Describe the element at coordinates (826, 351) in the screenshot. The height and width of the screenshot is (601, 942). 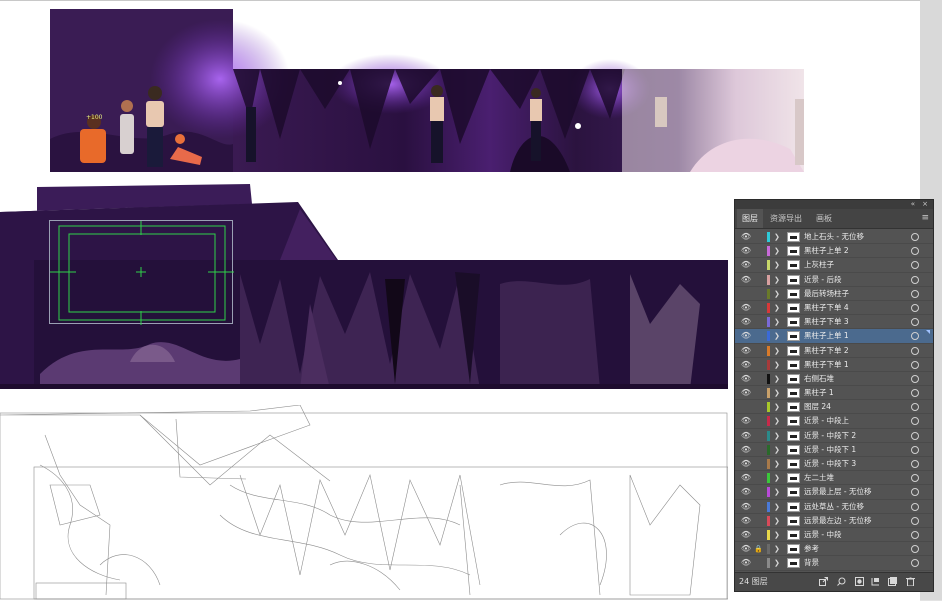
I see `layer-name: 黑柱子下单 2` at that location.